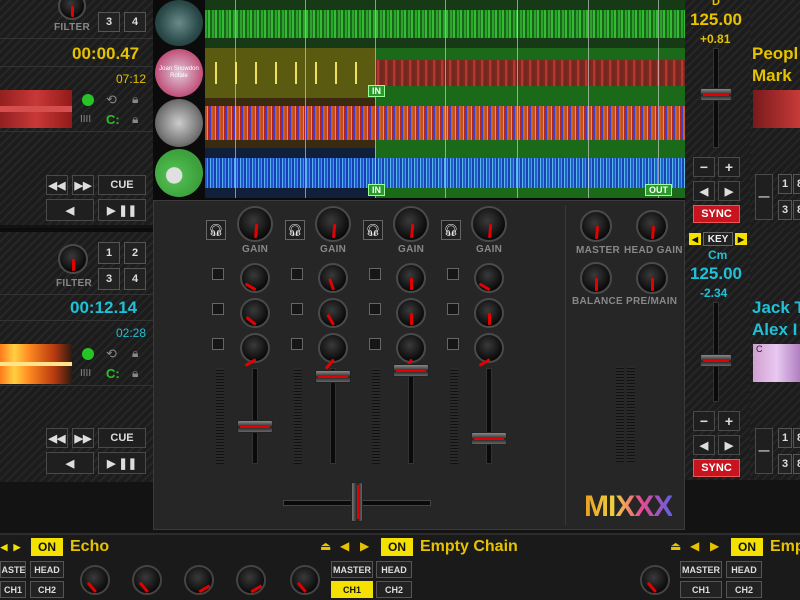 This screenshot has height=600, width=800. Describe the element at coordinates (716, 468) in the screenshot. I see `deck-right-2-sync-button: SYNC` at that location.